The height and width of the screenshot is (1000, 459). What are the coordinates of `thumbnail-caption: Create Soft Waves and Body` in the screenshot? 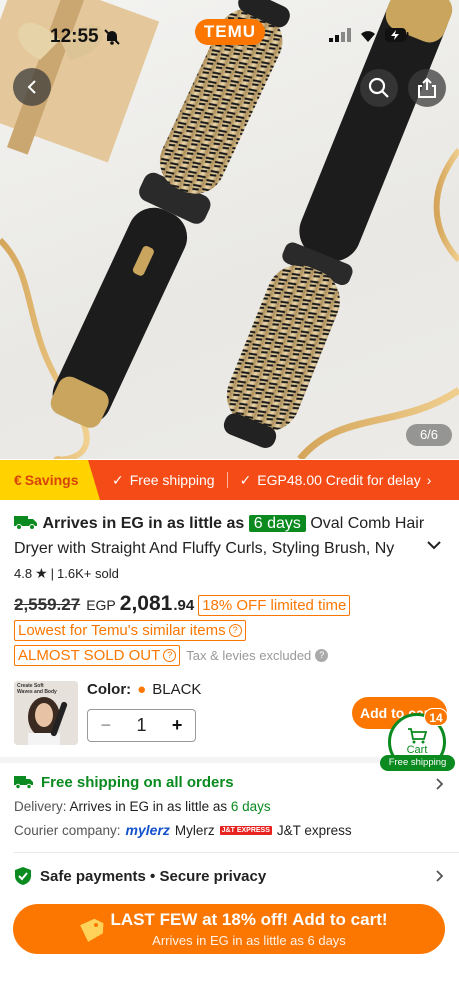 It's located at (37, 689).